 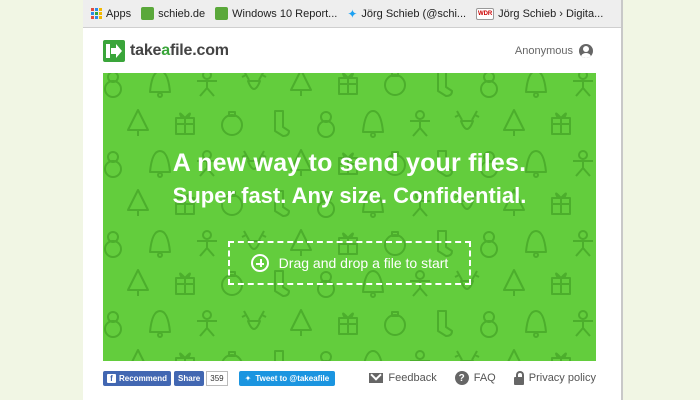 What do you see at coordinates (461, 378) in the screenshot?
I see `question-icon: ?` at bounding box center [461, 378].